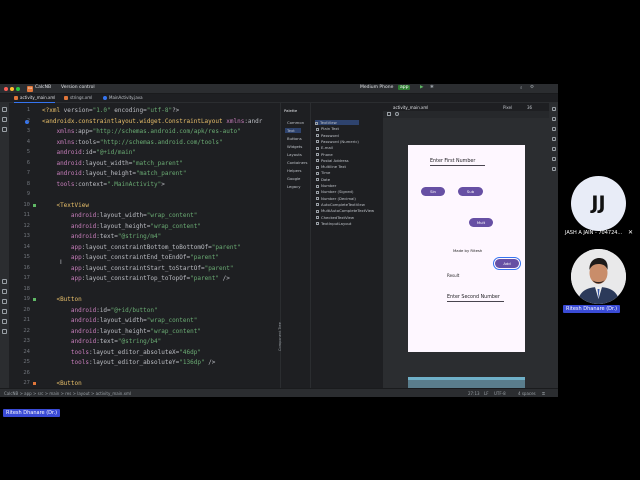 The width and height of the screenshot is (640, 480). Describe the element at coordinates (331, 166) in the screenshot. I see `palette-item: Multiline Text` at that location.